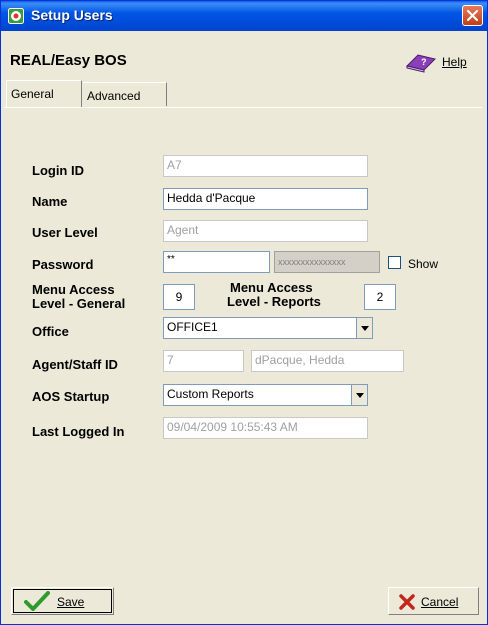 Image resolution: width=488 pixels, height=625 pixels. What do you see at coordinates (58, 170) in the screenshot?
I see `login-id-label: Login ID` at bounding box center [58, 170].